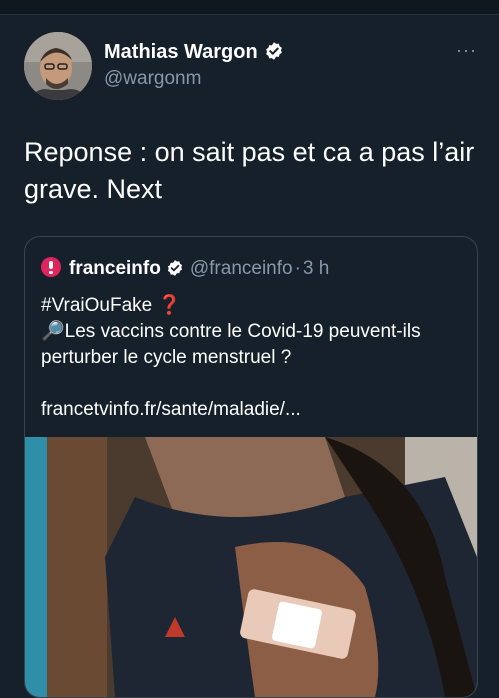 The image size is (499, 698). Describe the element at coordinates (316, 268) in the screenshot. I see `timestamp: 3 h` at that location.